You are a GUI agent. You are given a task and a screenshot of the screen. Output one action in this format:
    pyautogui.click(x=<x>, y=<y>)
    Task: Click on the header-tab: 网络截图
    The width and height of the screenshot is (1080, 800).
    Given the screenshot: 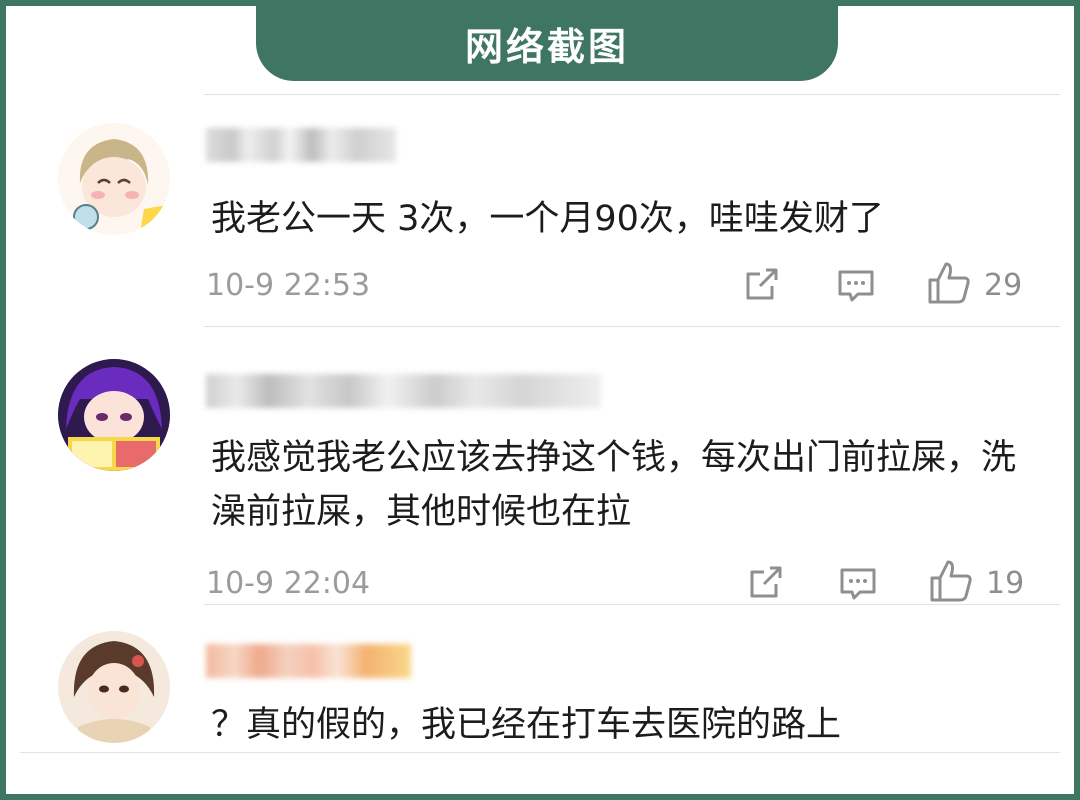 What is the action you would take?
    pyautogui.click(x=547, y=43)
    